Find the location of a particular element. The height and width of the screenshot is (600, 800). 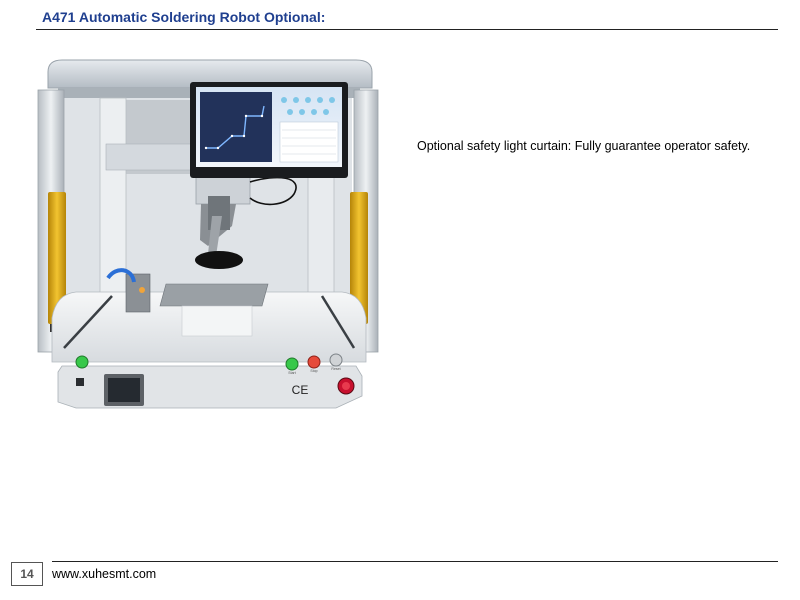

footer-divider is located at coordinates (415, 561).